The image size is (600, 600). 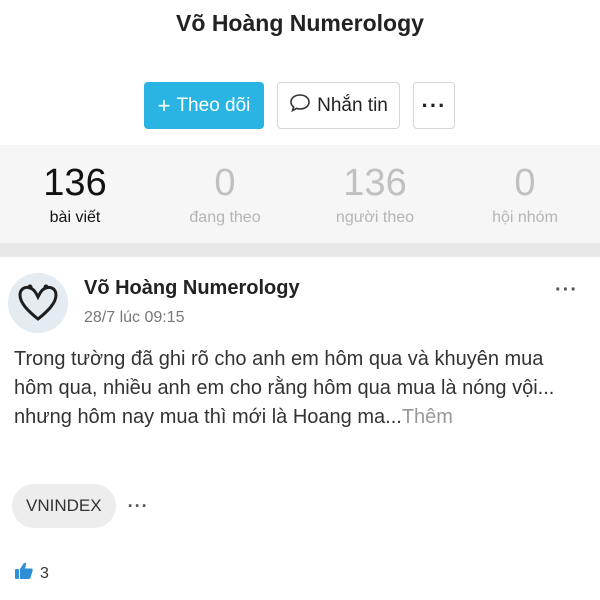 I want to click on post-likes: 3, so click(x=31, y=573).